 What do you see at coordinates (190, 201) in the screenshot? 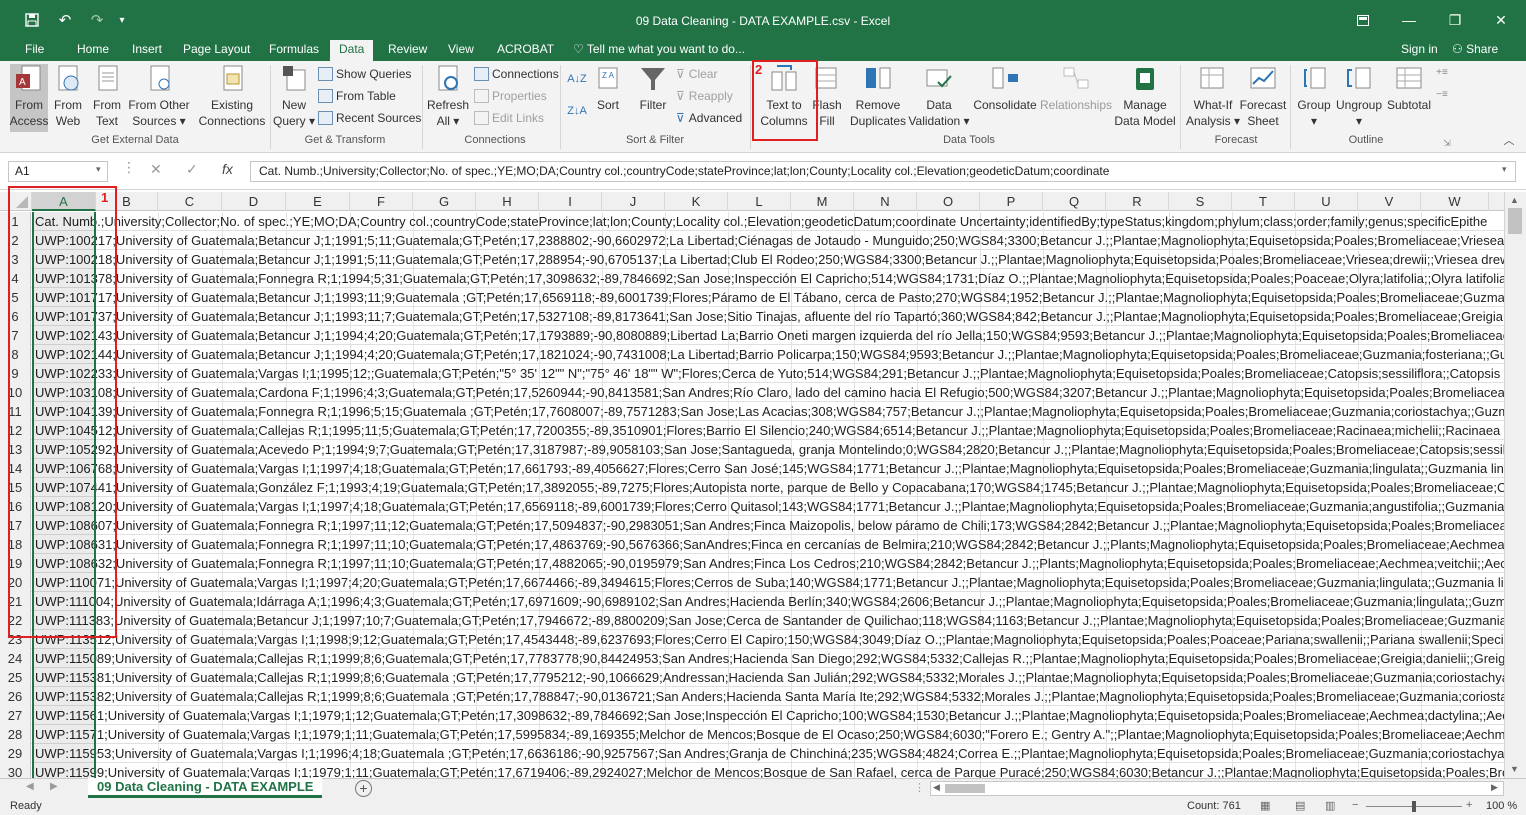
I see `column-header-c: C` at bounding box center [190, 201].